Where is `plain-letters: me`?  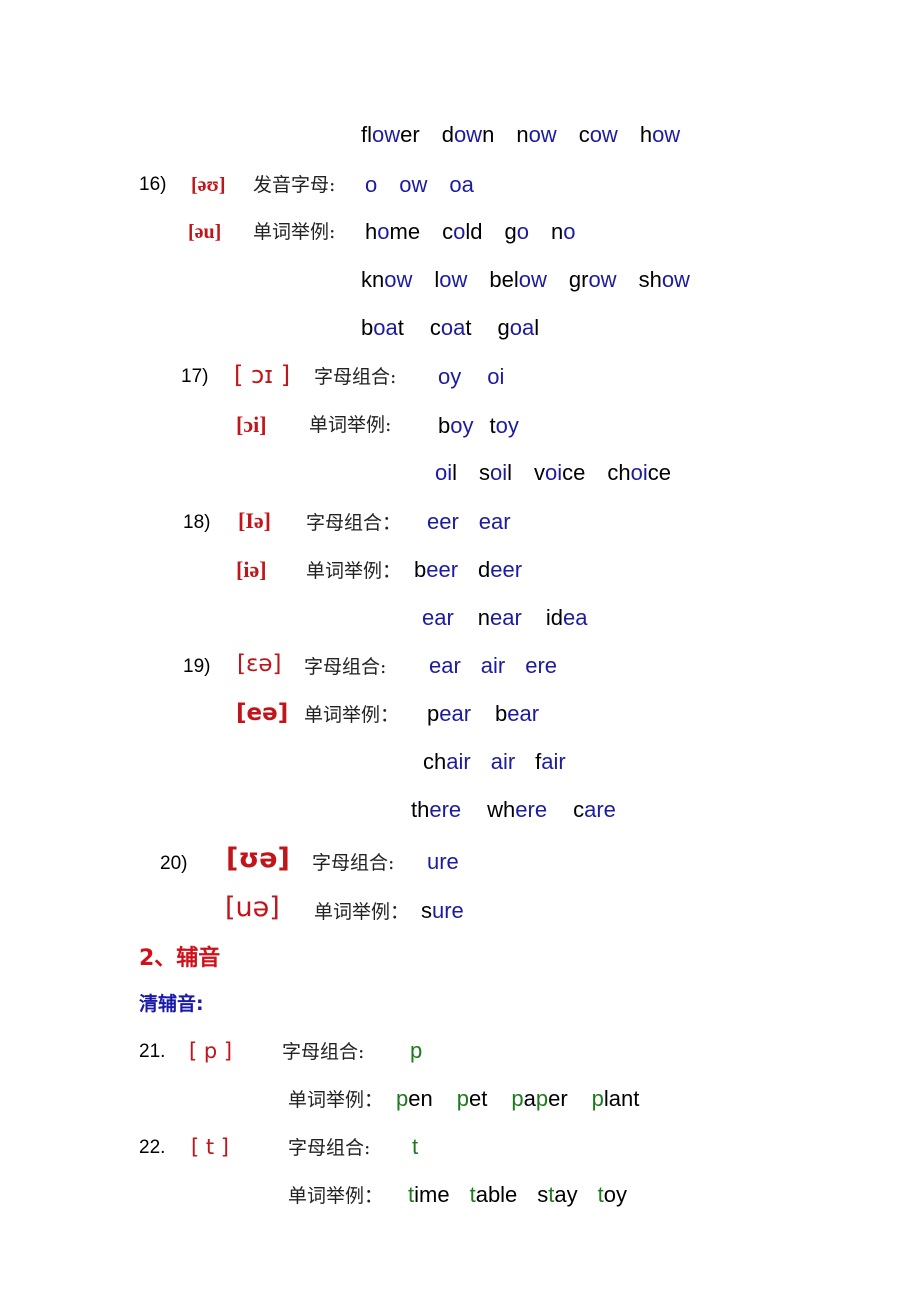
plain-letters: me is located at coordinates (405, 231).